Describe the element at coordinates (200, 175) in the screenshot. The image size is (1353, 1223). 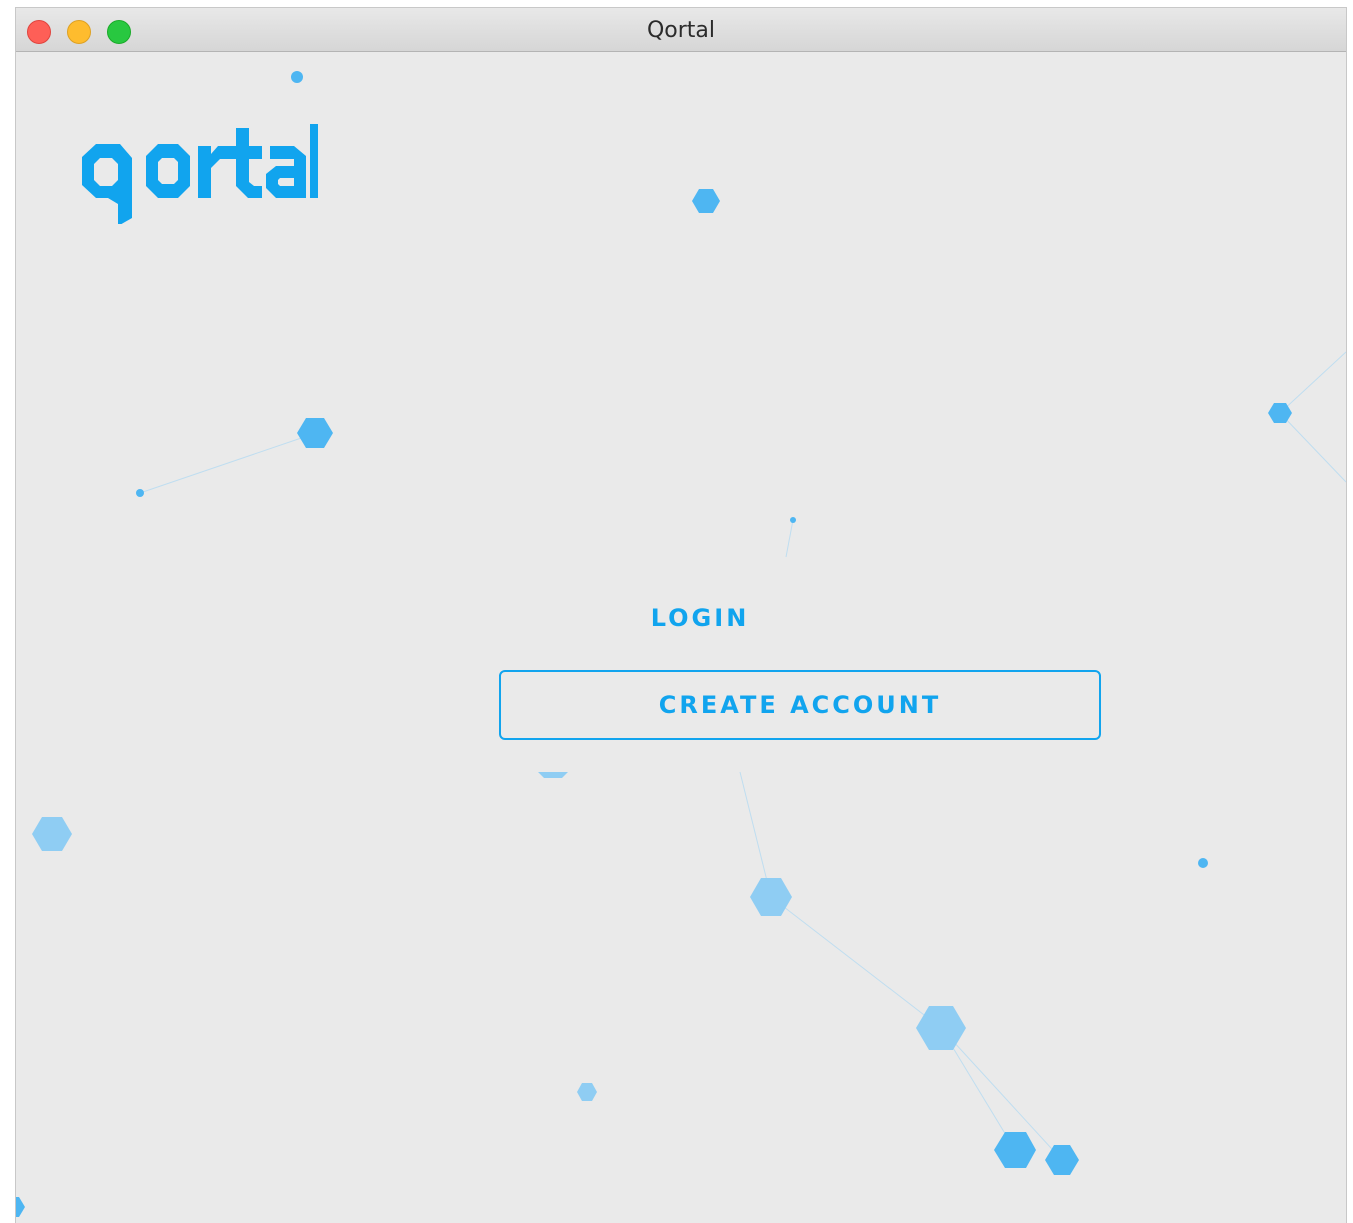
I see `qortal-logo-icon` at that location.